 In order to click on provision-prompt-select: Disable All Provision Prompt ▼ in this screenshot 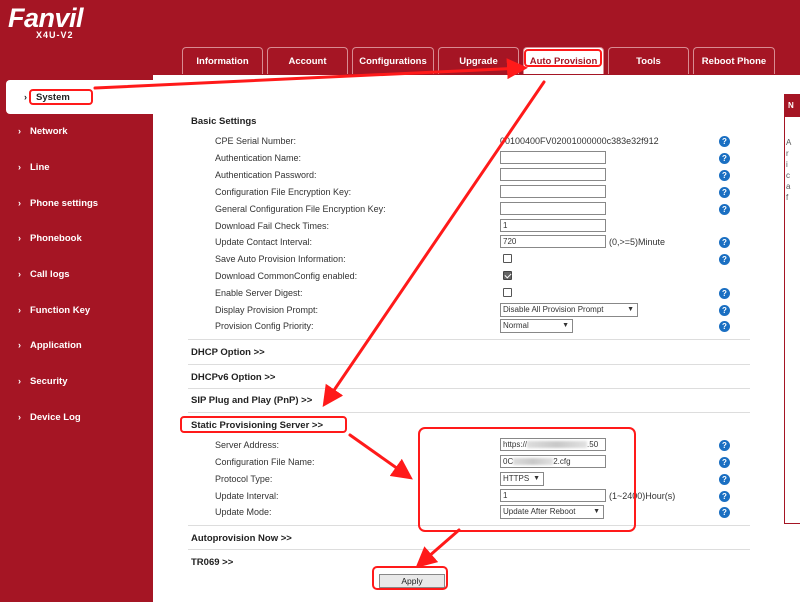, I will do `click(569, 310)`.